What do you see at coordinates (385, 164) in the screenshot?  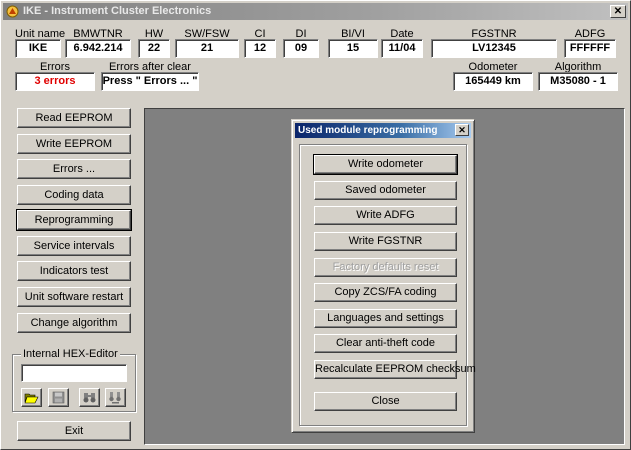 I see `write-odometer-button: Write odometer` at bounding box center [385, 164].